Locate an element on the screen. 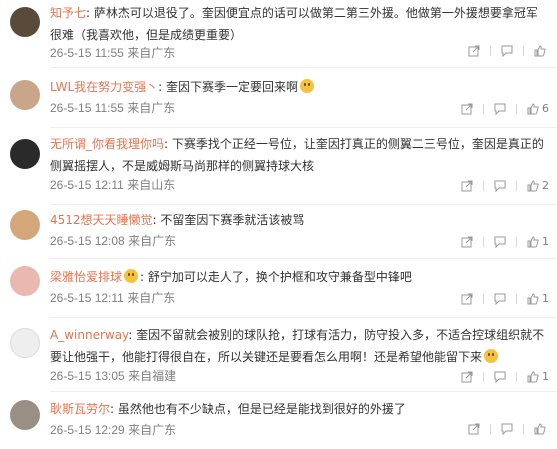 This screenshot has width=557, height=449. like-button: 6 is located at coordinates (538, 109).